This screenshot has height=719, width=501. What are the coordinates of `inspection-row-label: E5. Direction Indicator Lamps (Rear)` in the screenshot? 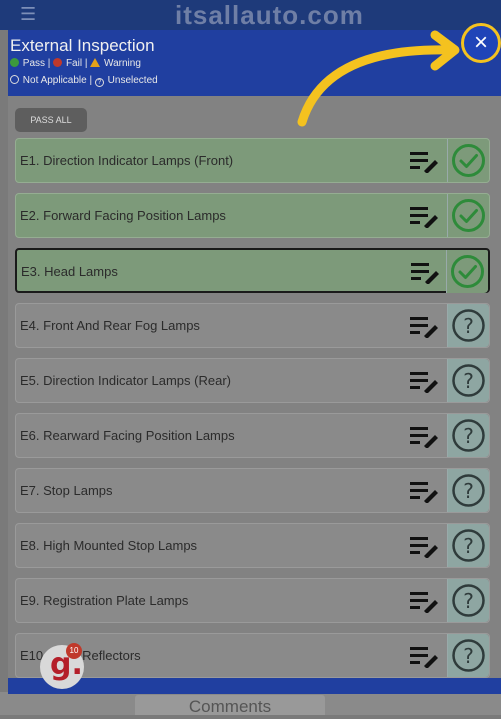 It's located at (125, 380).